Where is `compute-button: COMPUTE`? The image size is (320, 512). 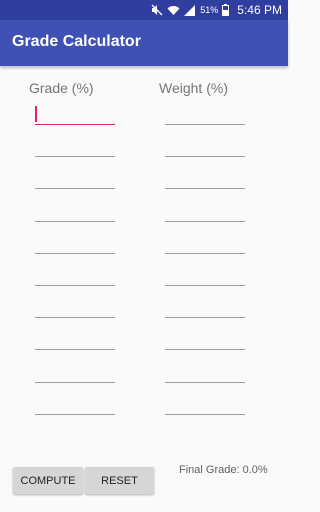 compute-button: COMPUTE is located at coordinates (48, 480).